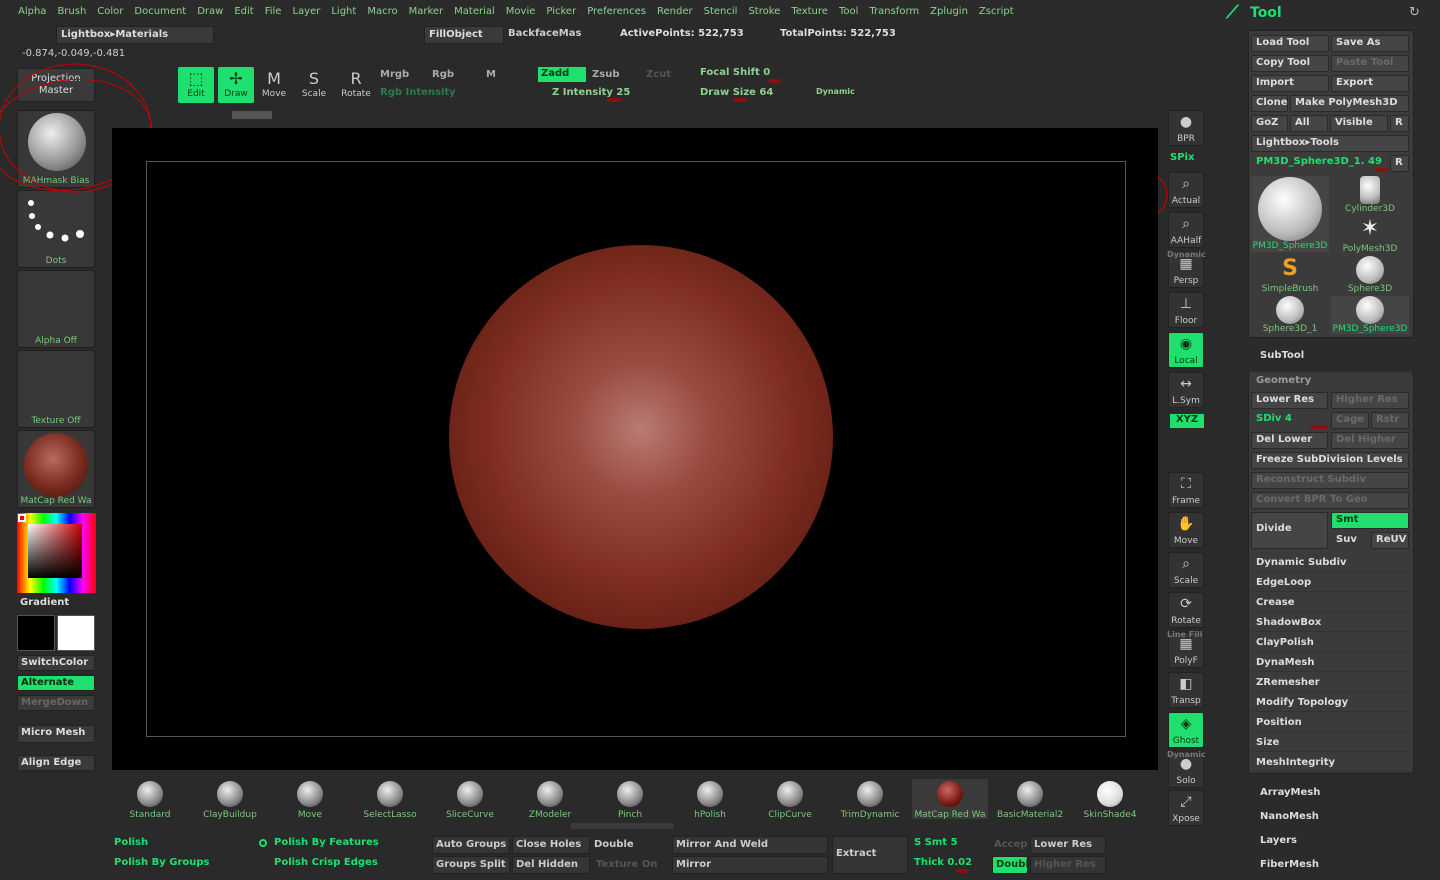  Describe the element at coordinates (630, 799) in the screenshot. I see `brush-pinch: Pinch` at that location.